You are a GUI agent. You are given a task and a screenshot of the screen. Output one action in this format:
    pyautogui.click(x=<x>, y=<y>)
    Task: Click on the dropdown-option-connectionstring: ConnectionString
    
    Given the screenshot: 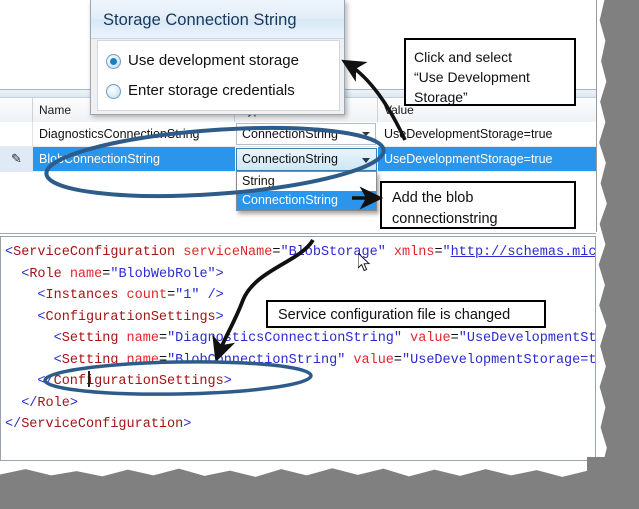 What is the action you would take?
    pyautogui.click(x=306, y=200)
    